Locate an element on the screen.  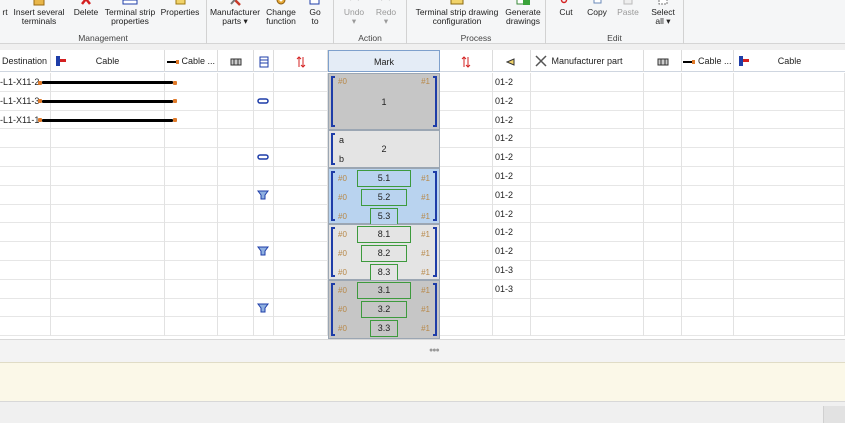
table-row: -L1-X11-3 01-2 is located at coordinates (422, 101).